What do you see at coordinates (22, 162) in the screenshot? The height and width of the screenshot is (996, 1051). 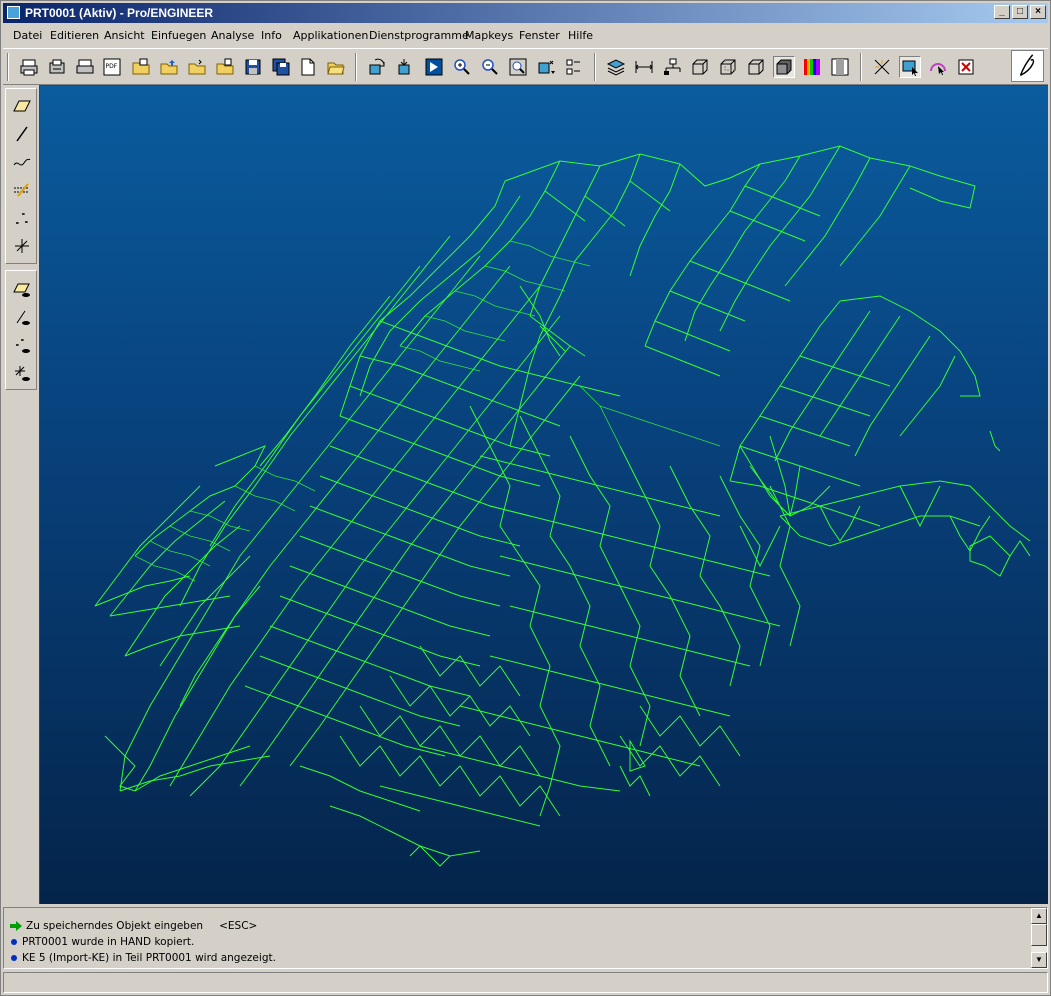 I see `datum-curve-icon` at bounding box center [22, 162].